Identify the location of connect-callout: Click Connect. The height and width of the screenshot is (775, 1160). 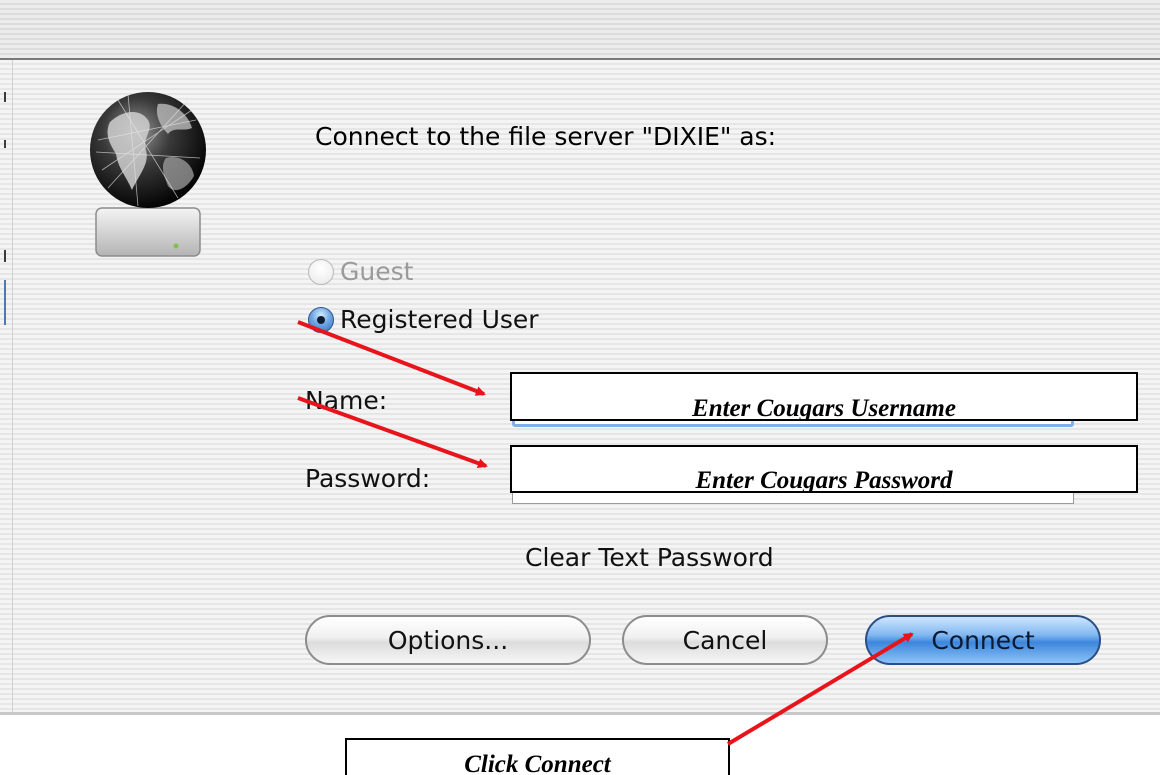
(537, 756).